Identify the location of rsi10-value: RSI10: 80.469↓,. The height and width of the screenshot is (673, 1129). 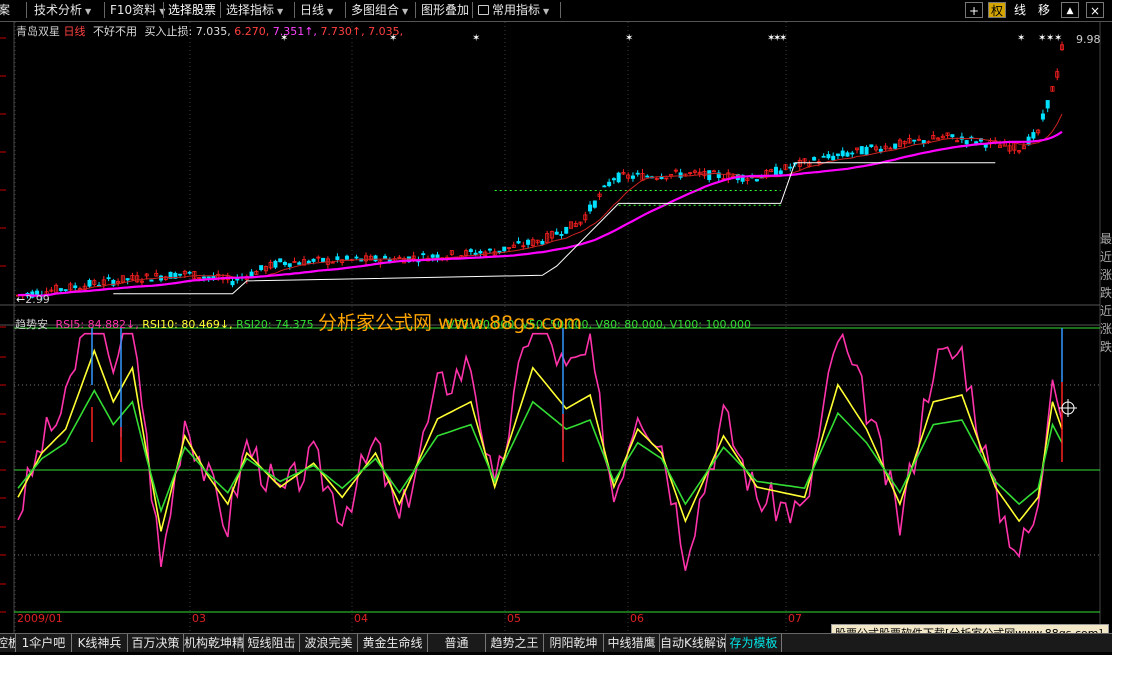
(187, 324).